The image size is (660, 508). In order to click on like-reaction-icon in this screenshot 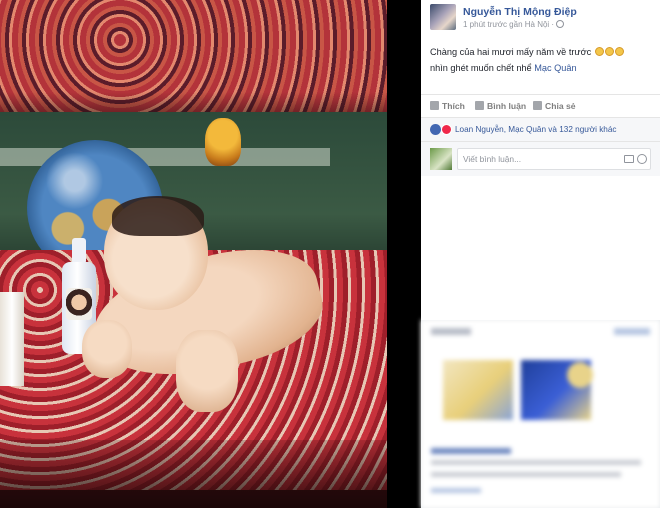, I will do `click(435, 129)`.